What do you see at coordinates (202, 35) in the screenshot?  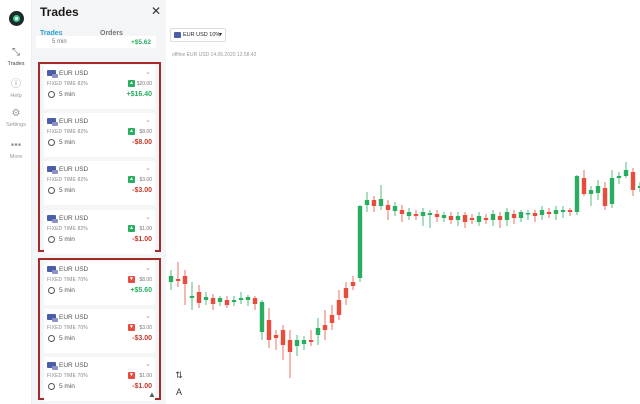 I see `asset-label: EUR USD 10%` at bounding box center [202, 35].